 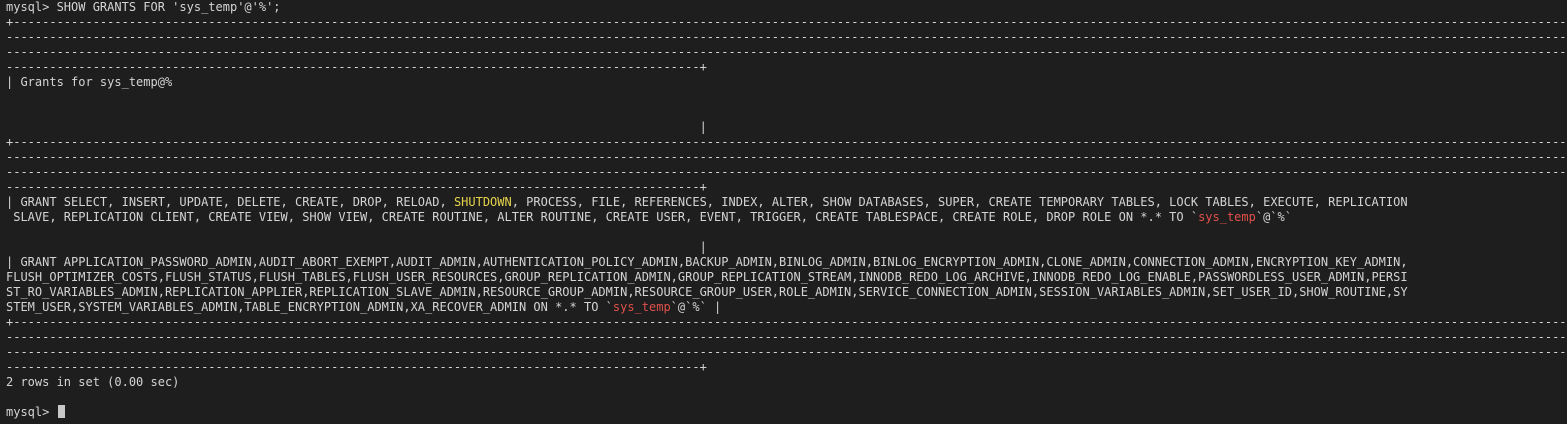 What do you see at coordinates (482, 202) in the screenshot?
I see `keyword-highlight: SHUTDOWN` at bounding box center [482, 202].